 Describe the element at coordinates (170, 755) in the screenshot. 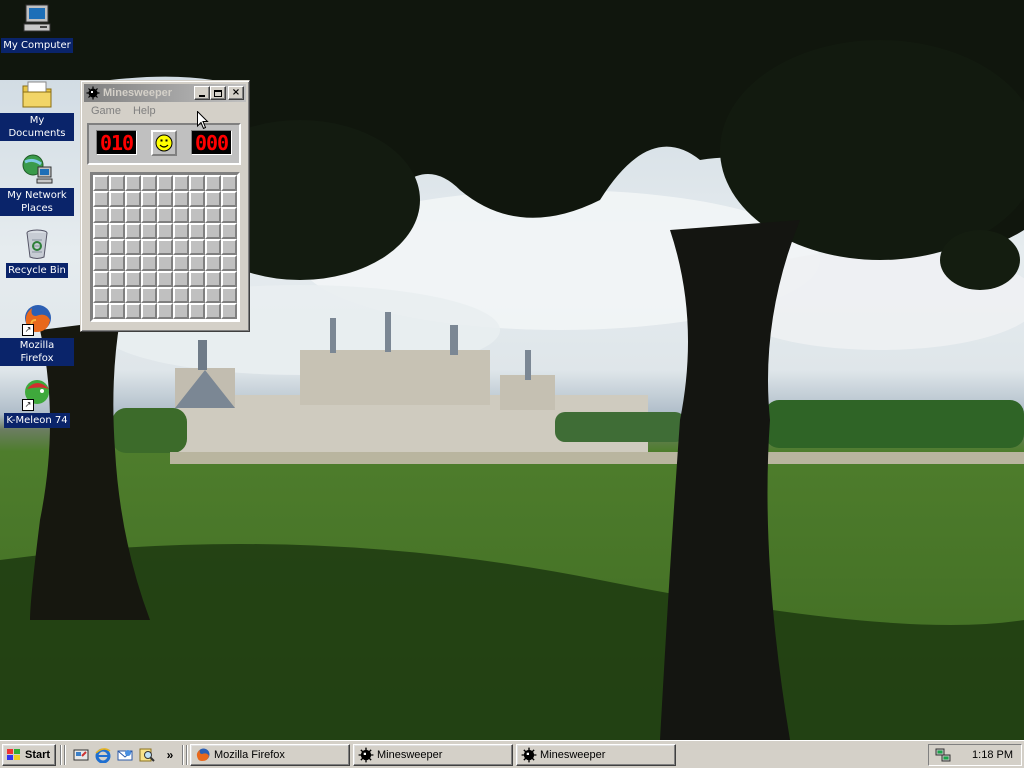

I see `quick-launch-overflow-button: »` at that location.